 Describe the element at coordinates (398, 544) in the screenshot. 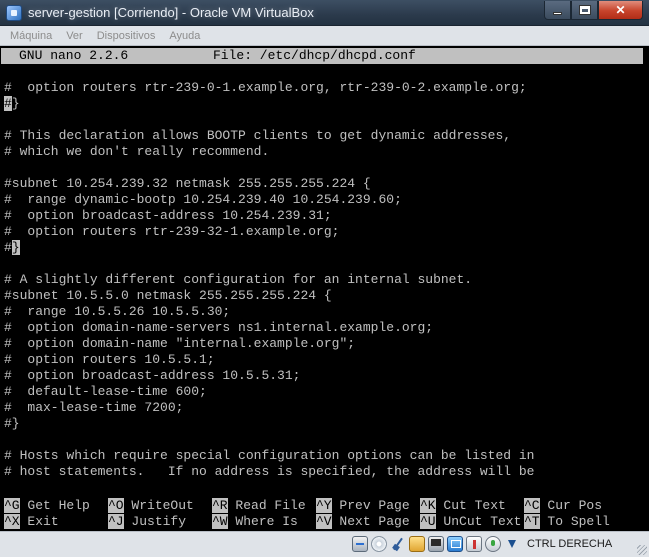

I see `usb-icon` at that location.